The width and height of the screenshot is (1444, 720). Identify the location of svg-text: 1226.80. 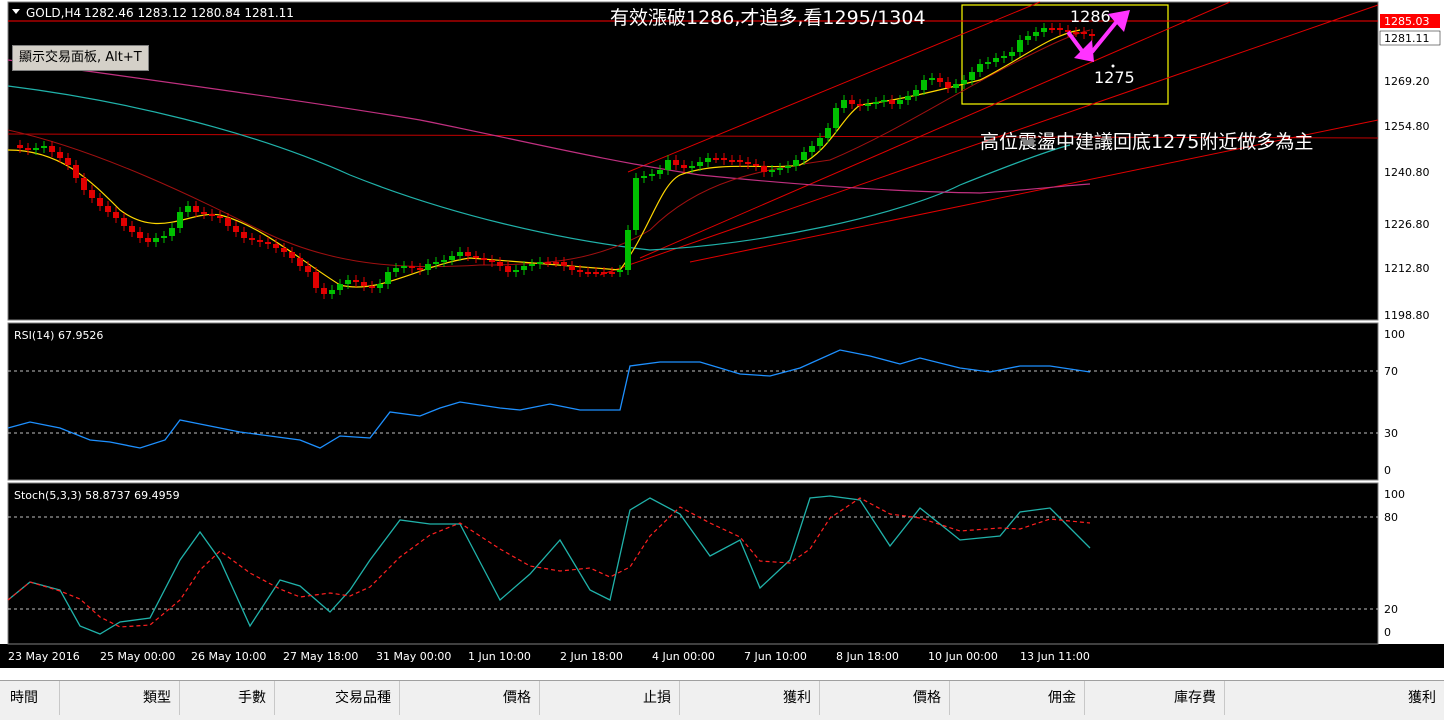
(1407, 224).